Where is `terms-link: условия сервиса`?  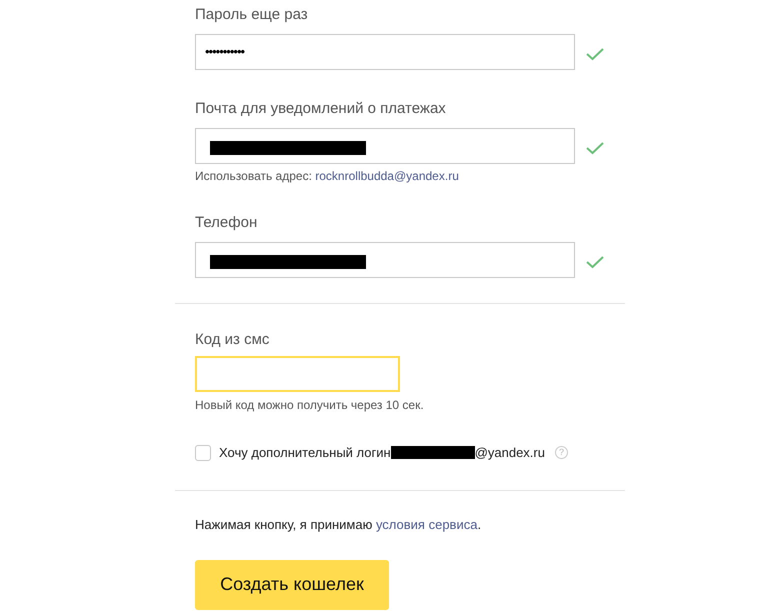 terms-link: условия сервиса is located at coordinates (427, 524).